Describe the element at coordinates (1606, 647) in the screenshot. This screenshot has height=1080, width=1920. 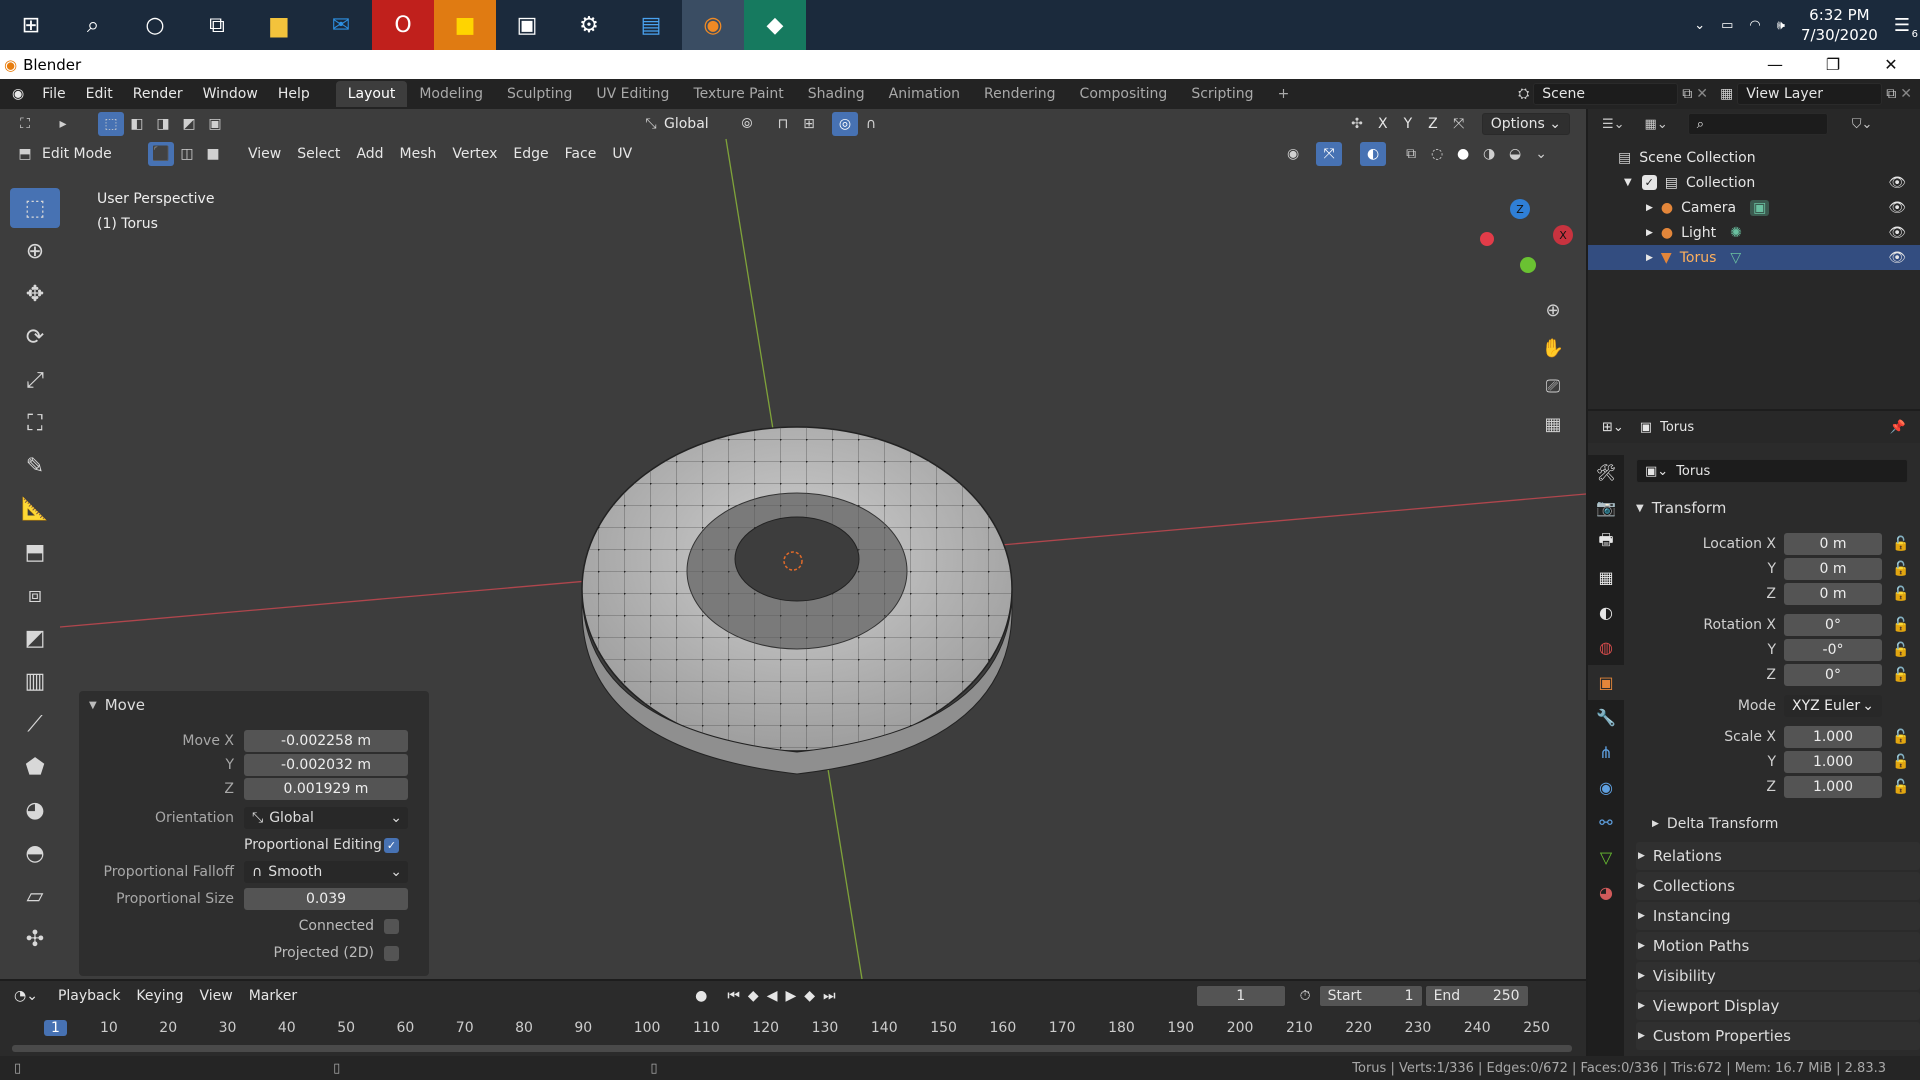
I see `world-tab-icon: ◍` at that location.